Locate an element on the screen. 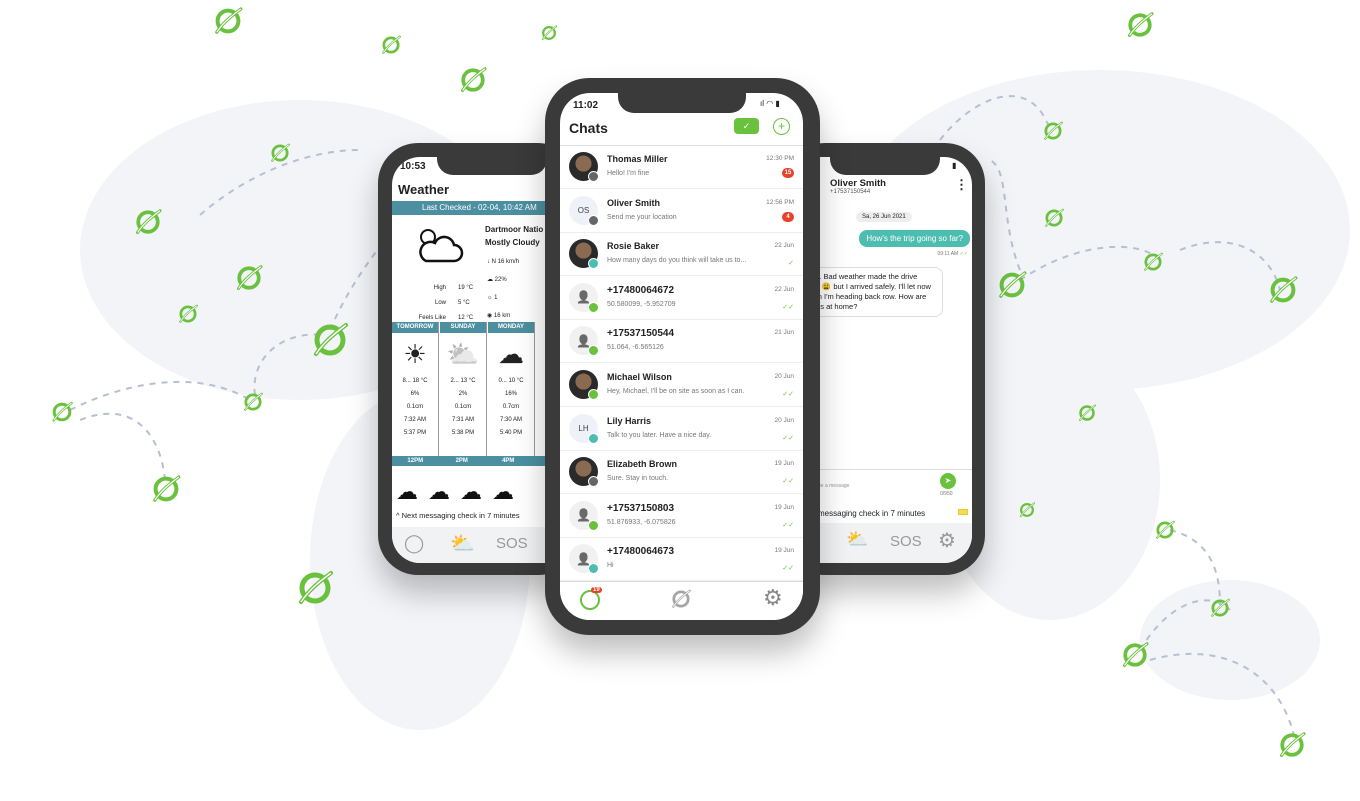 This screenshot has width=1360, height=801. day-column: MONDAY ☁ 0... 10 °C 16% 0.7cm 7:30 AM 5:40 PM is located at coordinates (511, 389).